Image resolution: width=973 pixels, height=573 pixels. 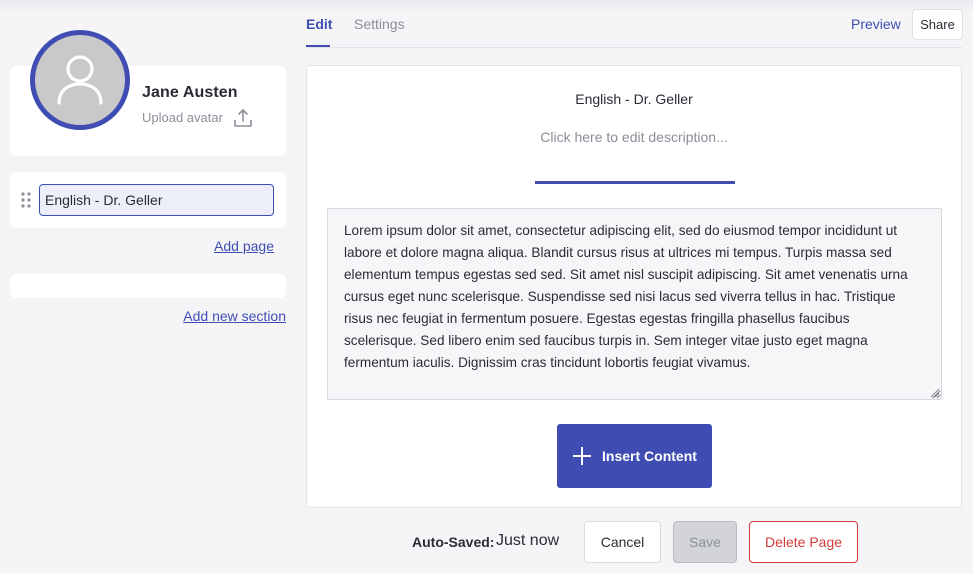 What do you see at coordinates (634, 47) in the screenshot?
I see `tabs-divider` at bounding box center [634, 47].